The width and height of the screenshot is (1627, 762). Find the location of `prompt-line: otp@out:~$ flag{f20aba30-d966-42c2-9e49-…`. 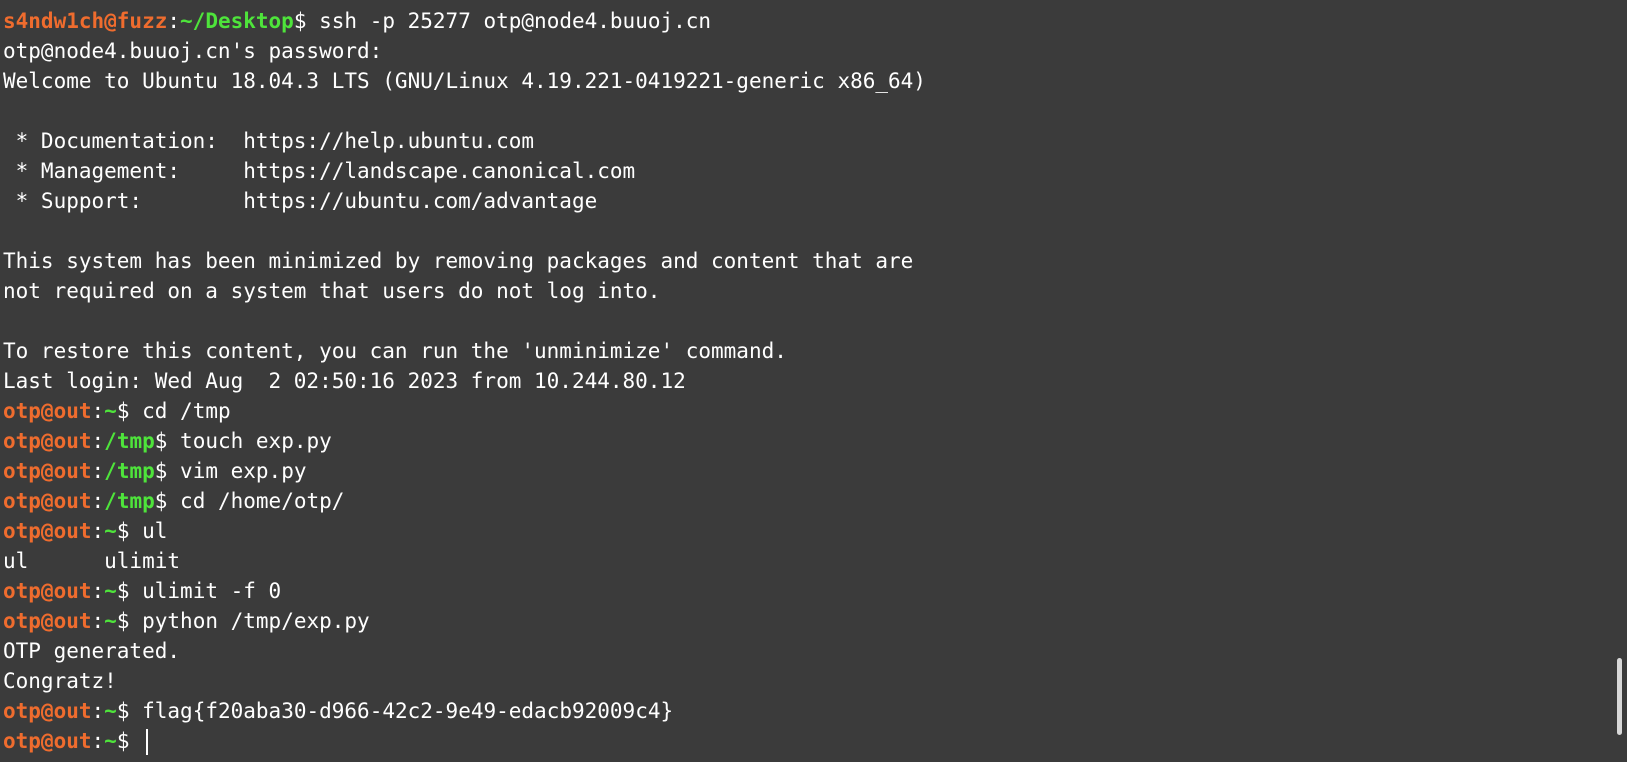

prompt-line: otp@out:~$ flag{f20aba30-d966-42c2-9e49-… is located at coordinates (464, 711).